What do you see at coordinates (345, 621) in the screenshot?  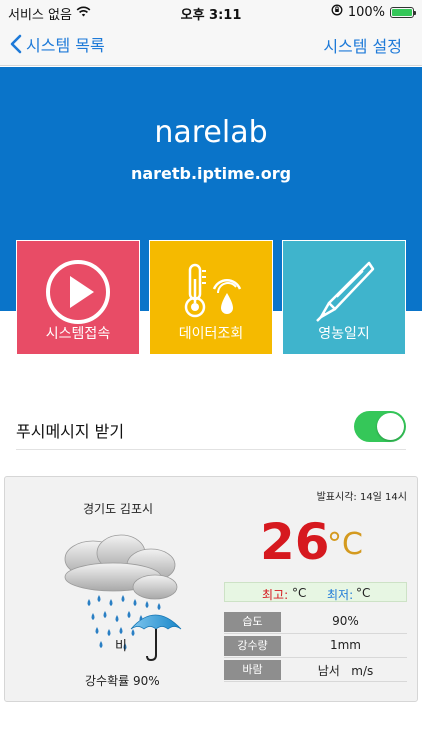 I see `humidity-value: 90%` at bounding box center [345, 621].